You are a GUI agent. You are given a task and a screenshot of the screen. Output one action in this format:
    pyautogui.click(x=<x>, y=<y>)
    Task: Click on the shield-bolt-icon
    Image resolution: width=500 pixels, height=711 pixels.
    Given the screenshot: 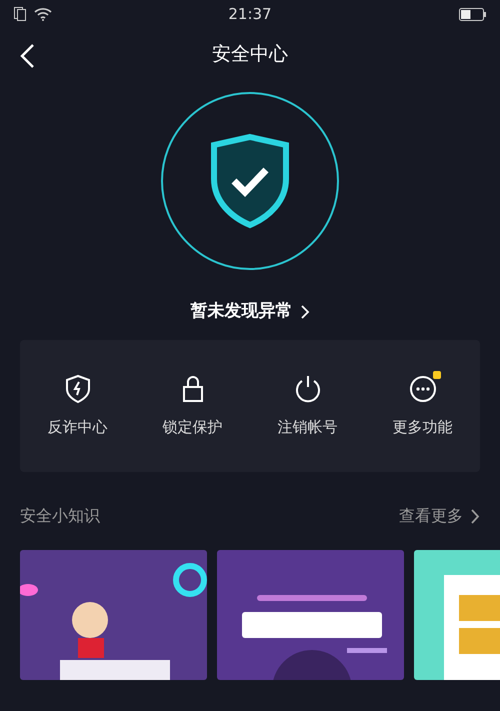 What is the action you would take?
    pyautogui.click(x=78, y=389)
    